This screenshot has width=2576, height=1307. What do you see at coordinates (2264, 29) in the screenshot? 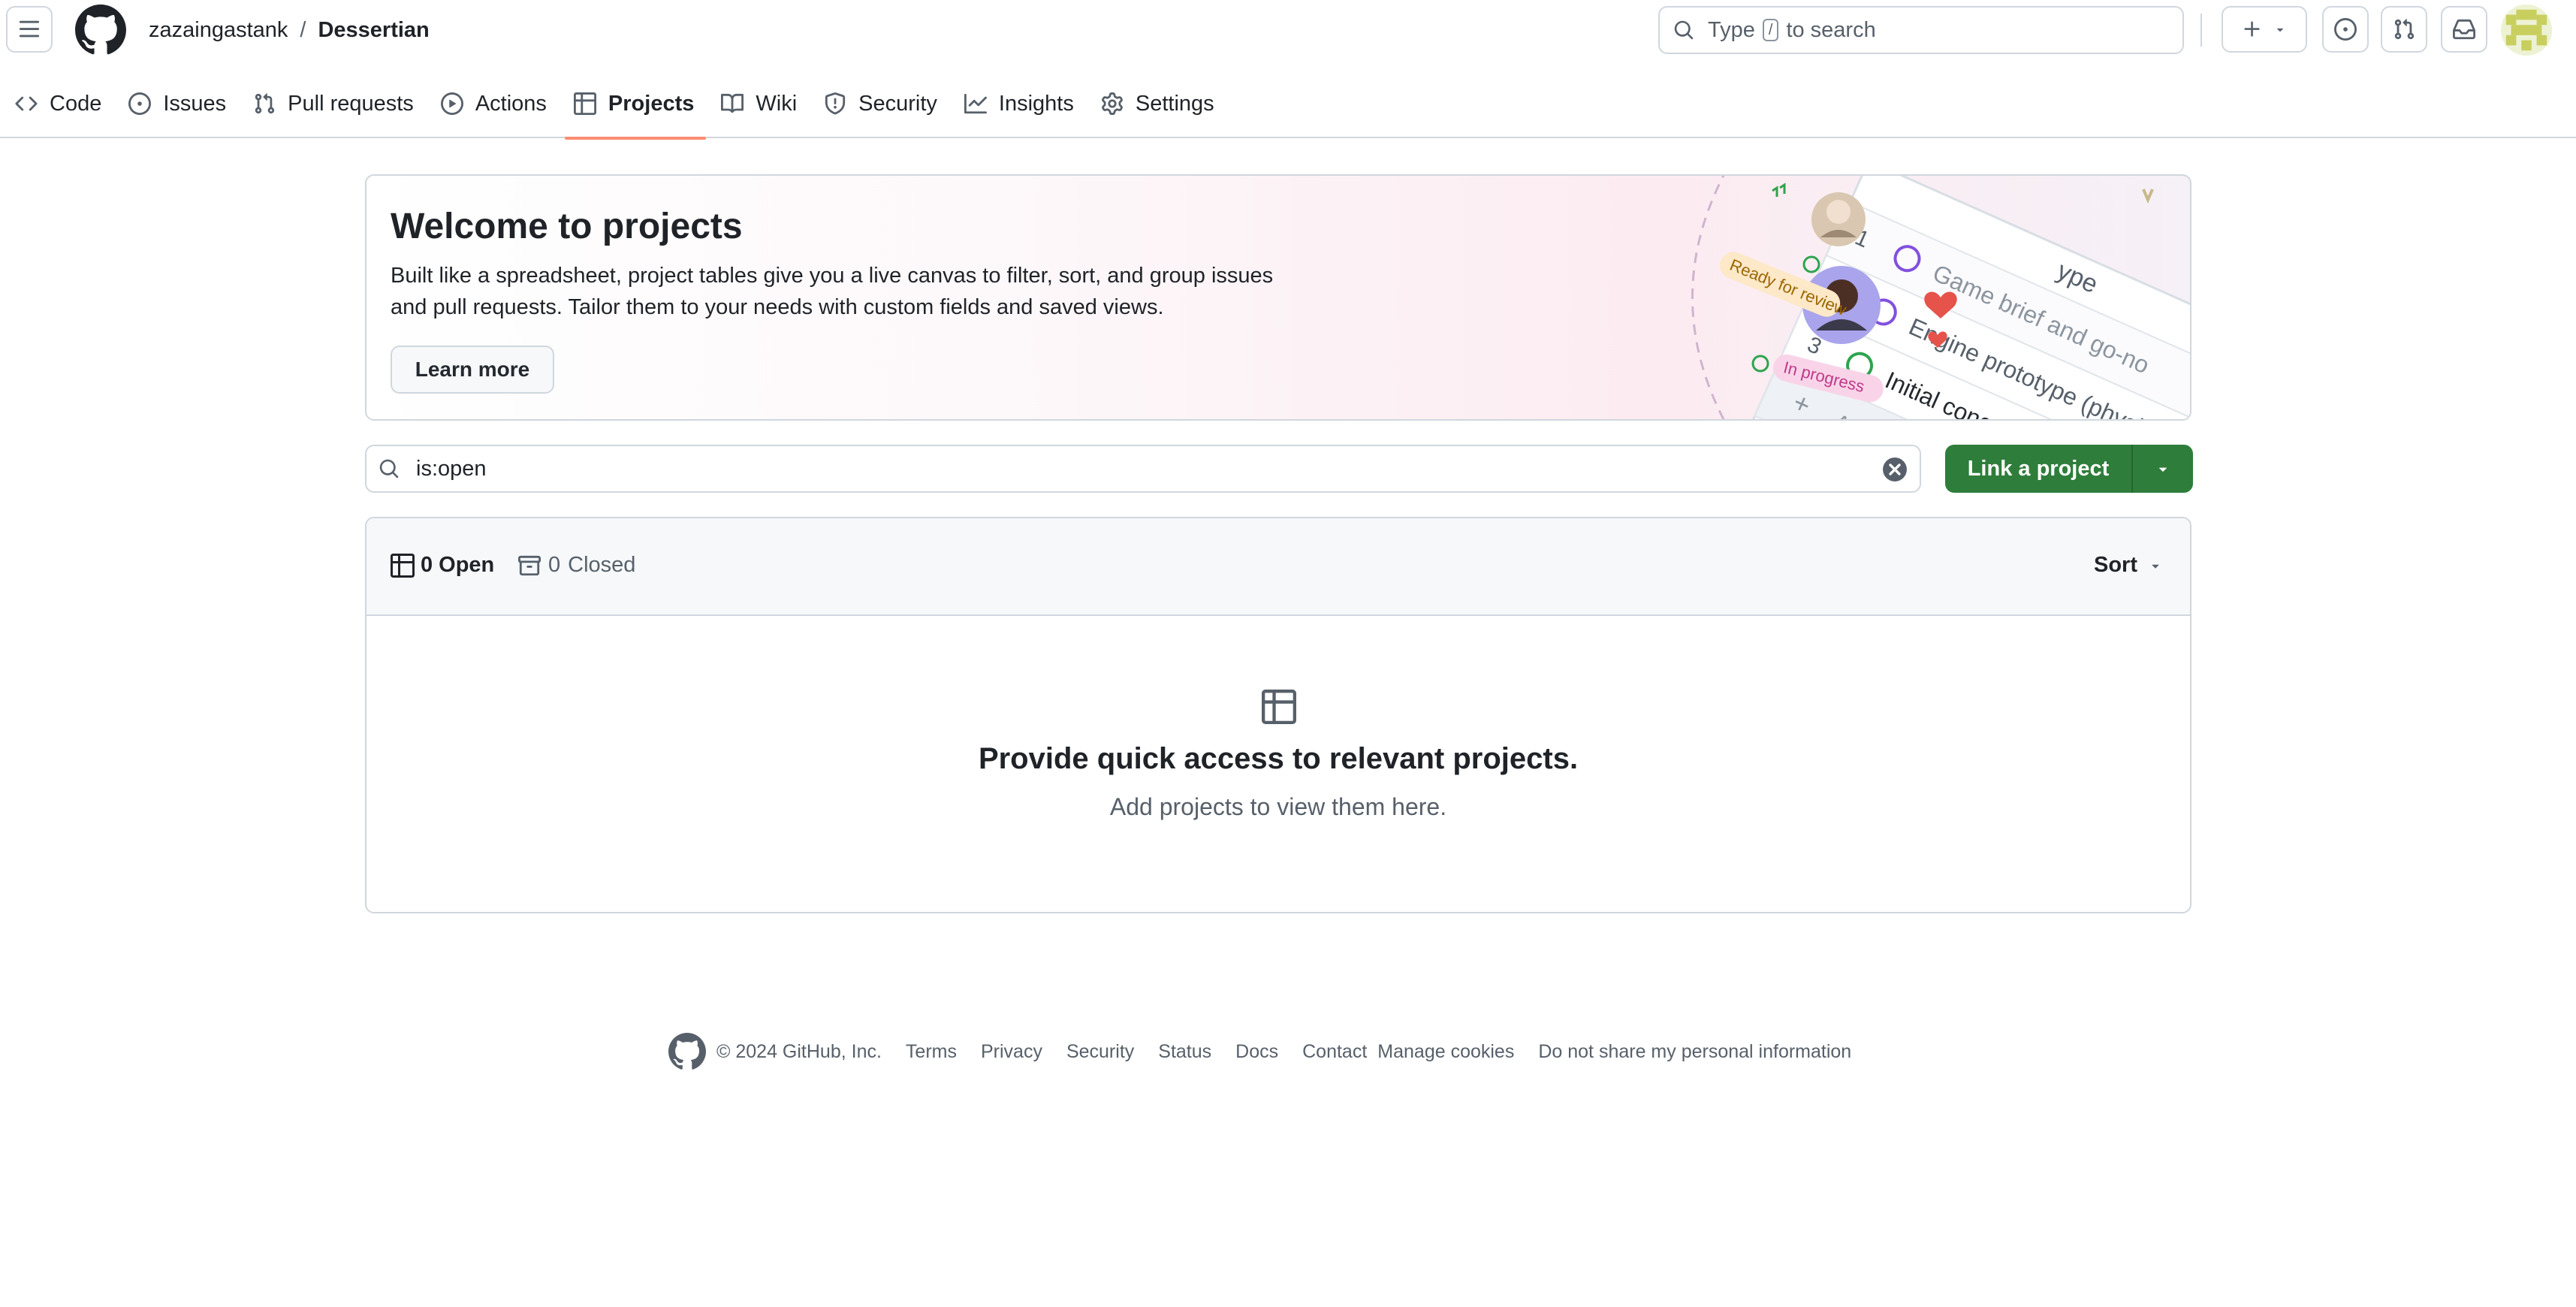
I see `create-new-button` at bounding box center [2264, 29].